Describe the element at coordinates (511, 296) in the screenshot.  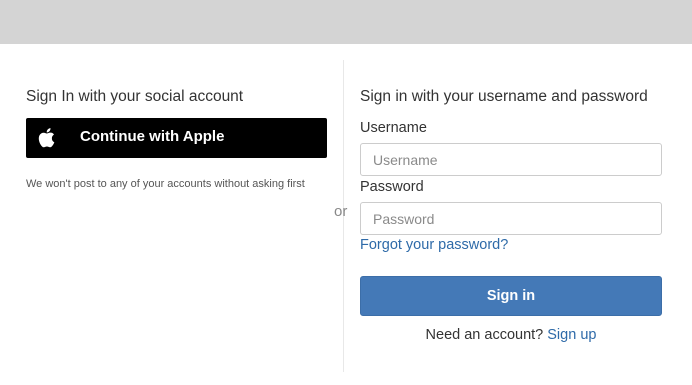
I see `sign-in-button: Sign in` at that location.